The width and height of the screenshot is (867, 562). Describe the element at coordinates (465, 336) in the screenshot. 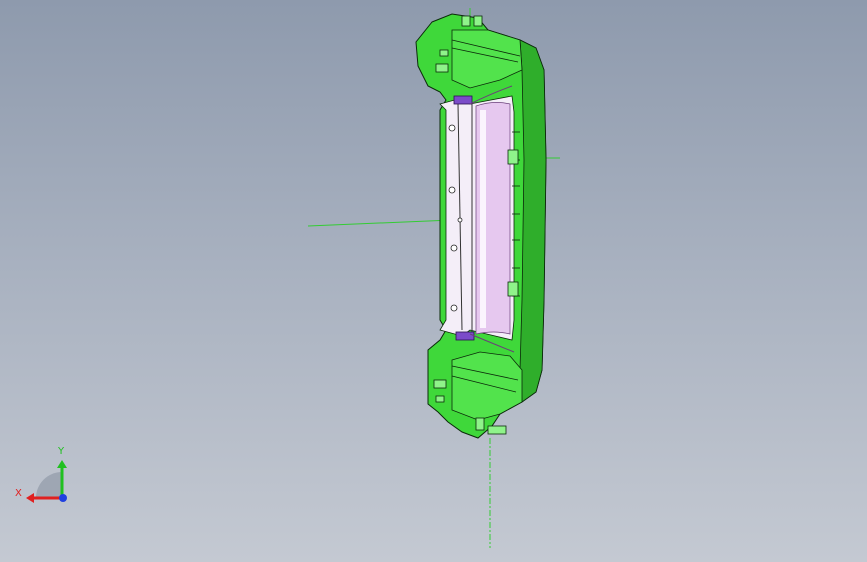

I see `clip-bottom` at that location.